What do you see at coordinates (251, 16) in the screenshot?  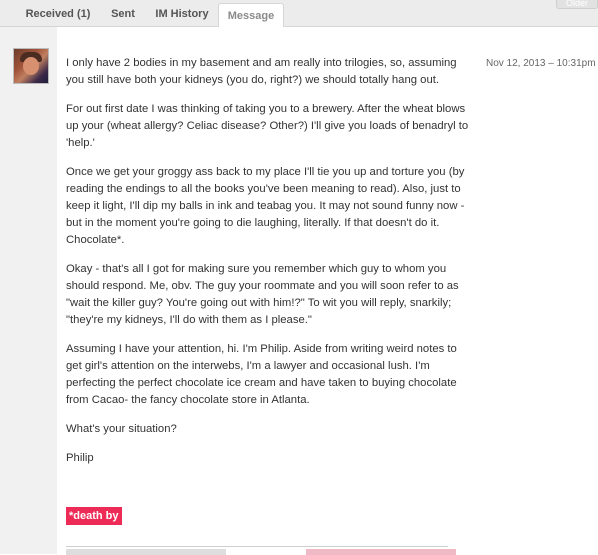 I see `tab-message: Message` at bounding box center [251, 16].